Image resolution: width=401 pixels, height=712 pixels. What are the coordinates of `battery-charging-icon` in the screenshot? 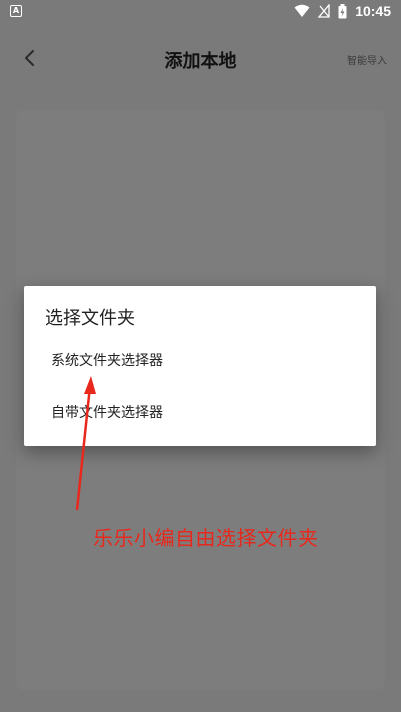 It's located at (342, 10).